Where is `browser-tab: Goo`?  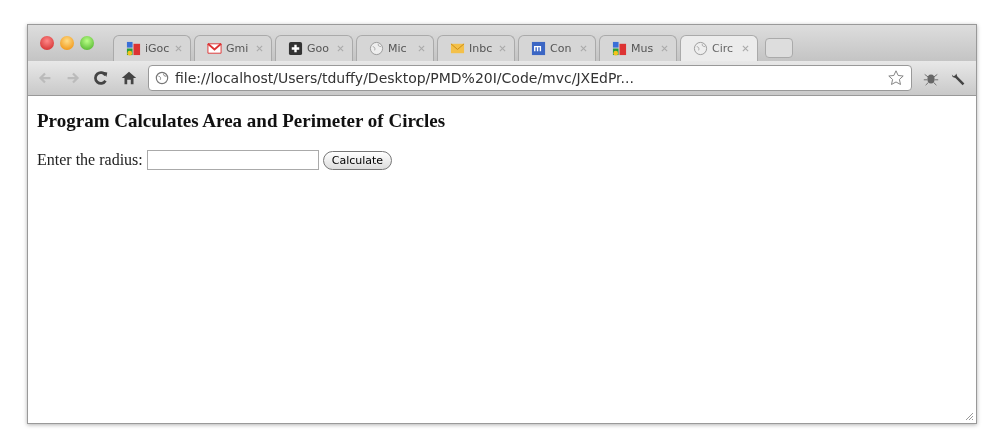
browser-tab: Goo is located at coordinates (314, 48).